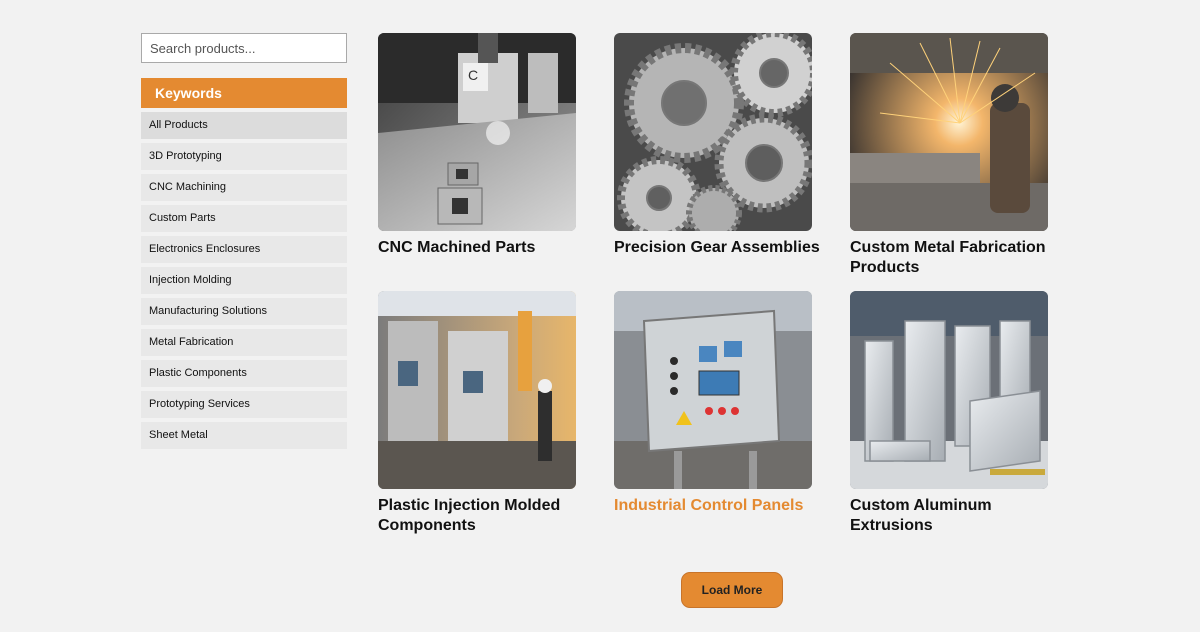 The image size is (1200, 632). What do you see at coordinates (244, 218) in the screenshot?
I see `keyword-custom-parts: Custom Parts` at bounding box center [244, 218].